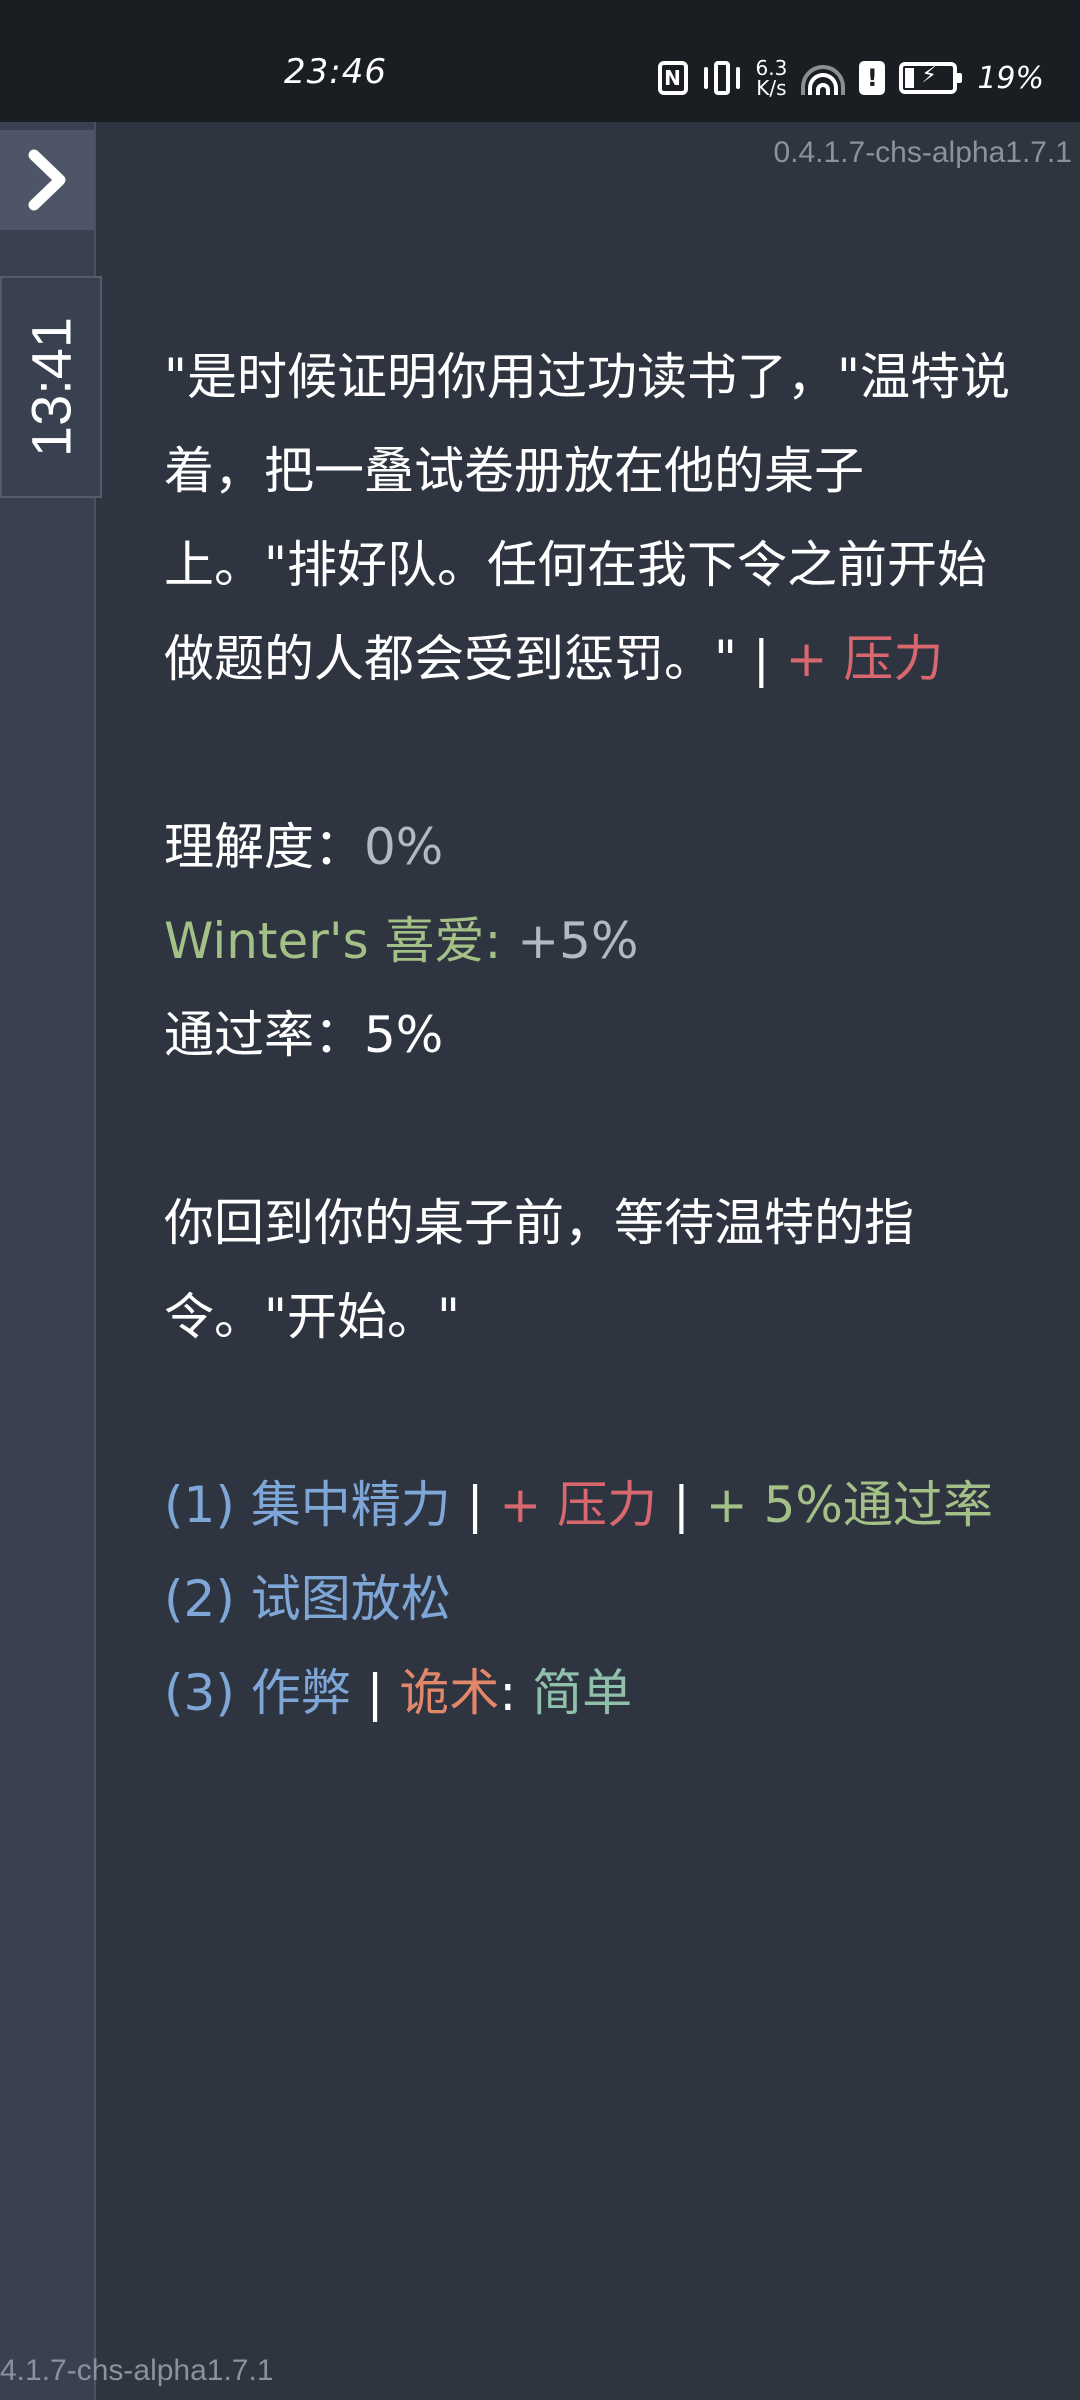 The height and width of the screenshot is (2400, 1080). I want to click on difficulty-label: 简单, so click(582, 1693).